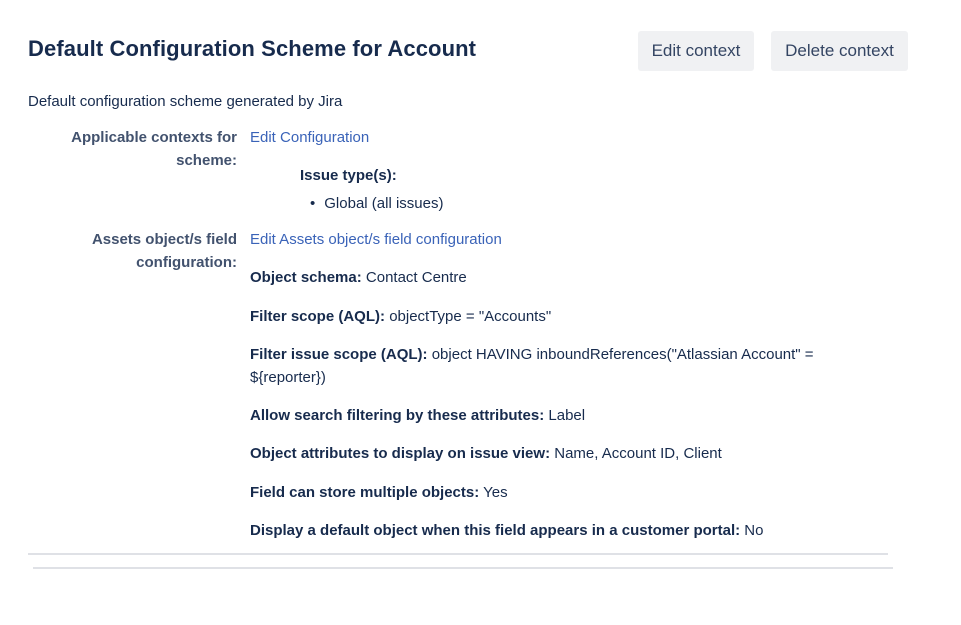  What do you see at coordinates (555, 492) in the screenshot?
I see `multiple-objects-field: Field can store multiple objects: Yes` at bounding box center [555, 492].